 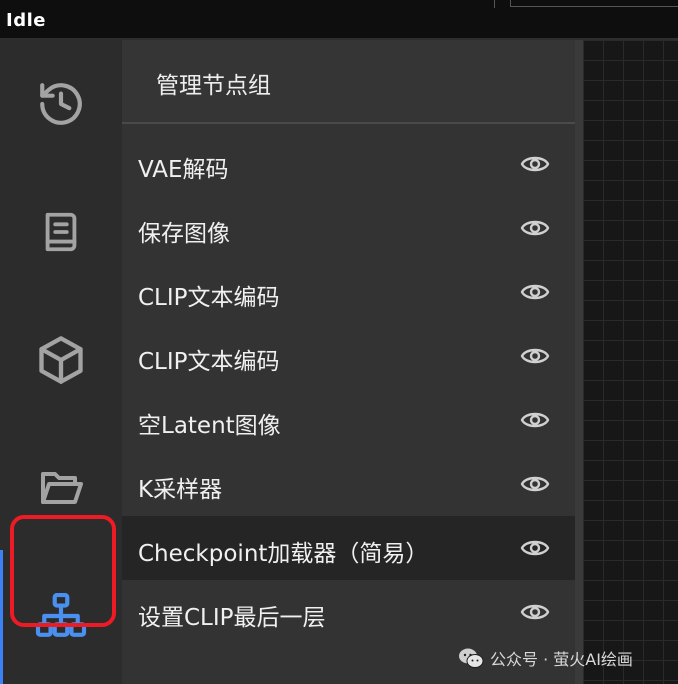 What do you see at coordinates (348, 612) in the screenshot?
I see `node-item-clip-set-last-layer: 设置CLIP最后一层` at bounding box center [348, 612].